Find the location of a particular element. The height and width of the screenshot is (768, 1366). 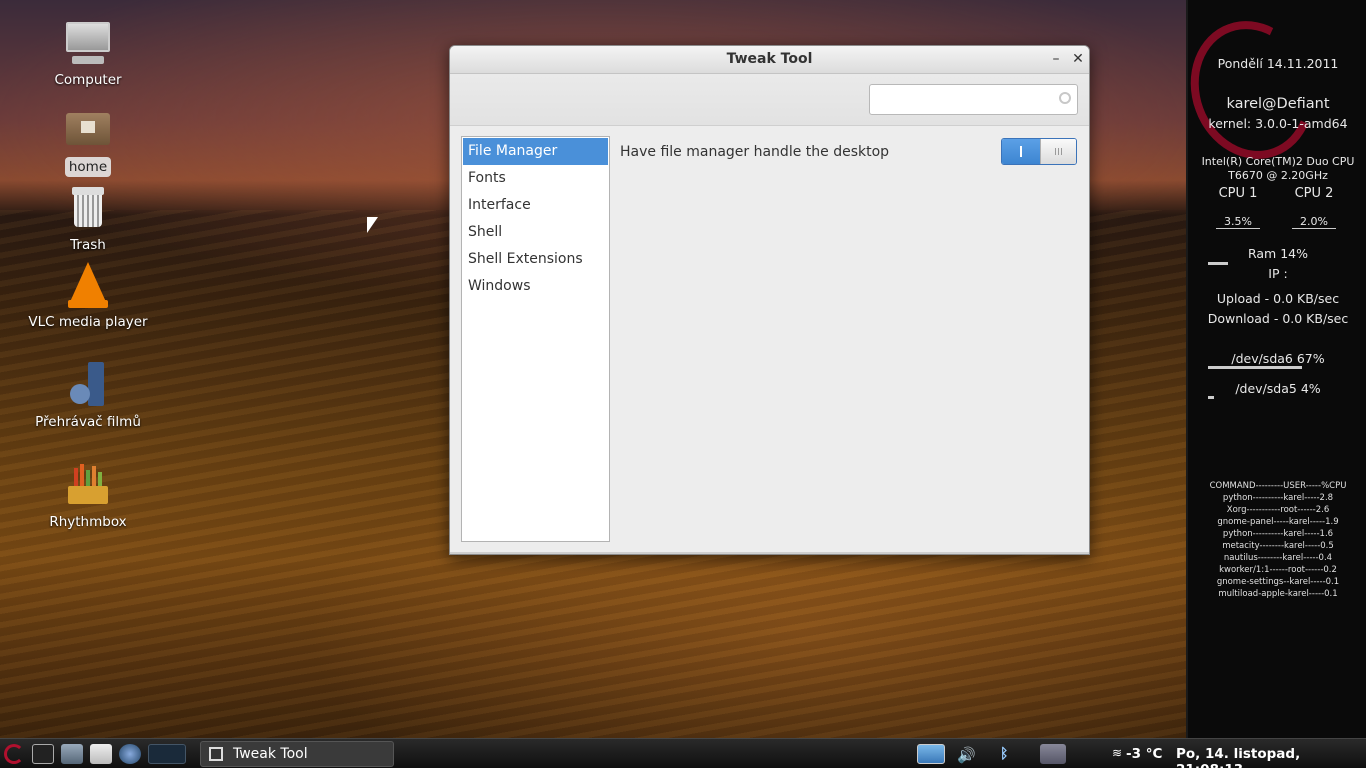

conky-ip: IP : is located at coordinates (1278, 273).